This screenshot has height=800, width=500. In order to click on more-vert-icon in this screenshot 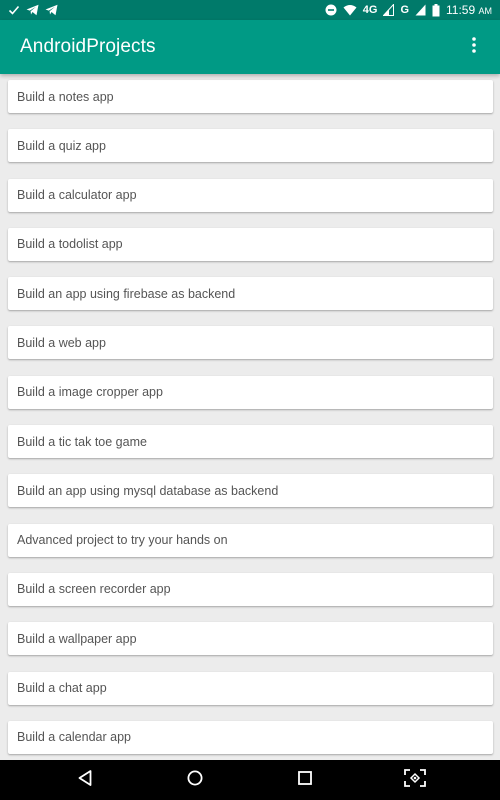, I will do `click(474, 47)`.